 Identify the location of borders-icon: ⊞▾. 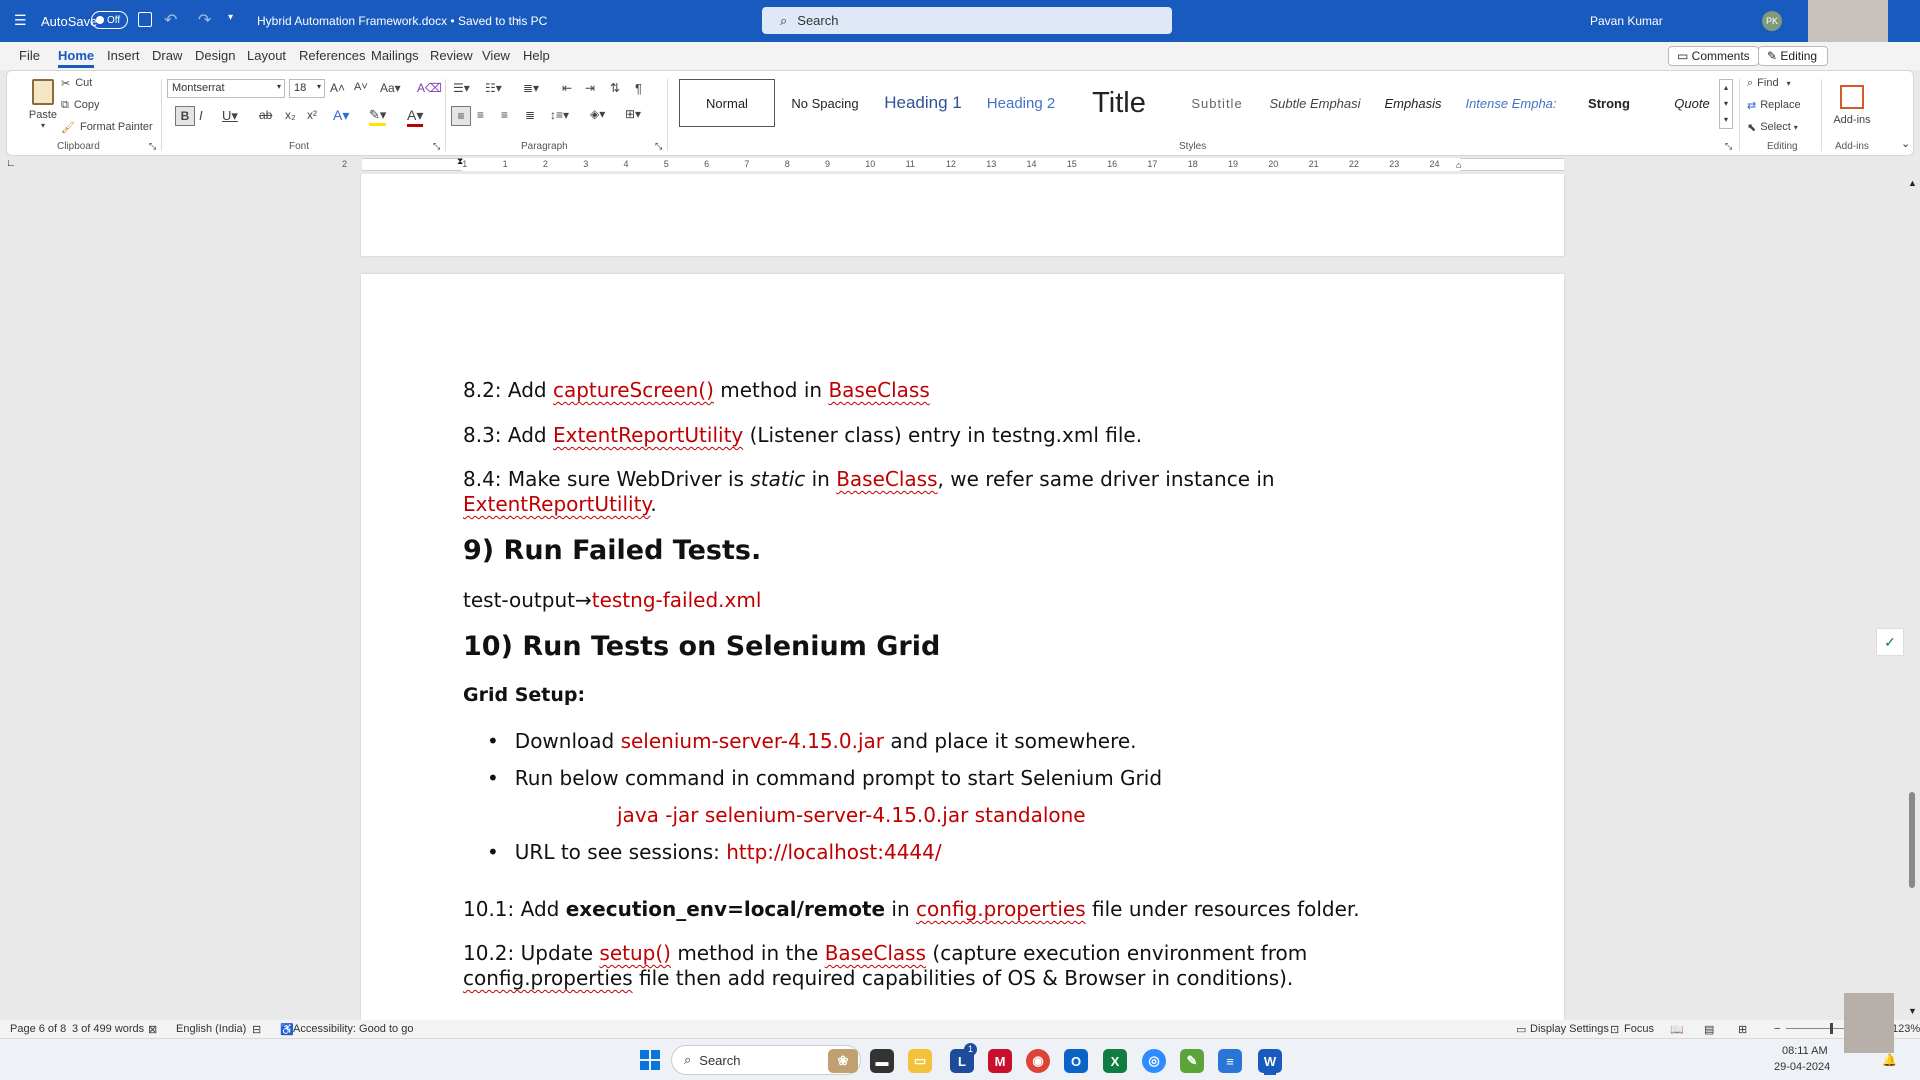
(633, 114).